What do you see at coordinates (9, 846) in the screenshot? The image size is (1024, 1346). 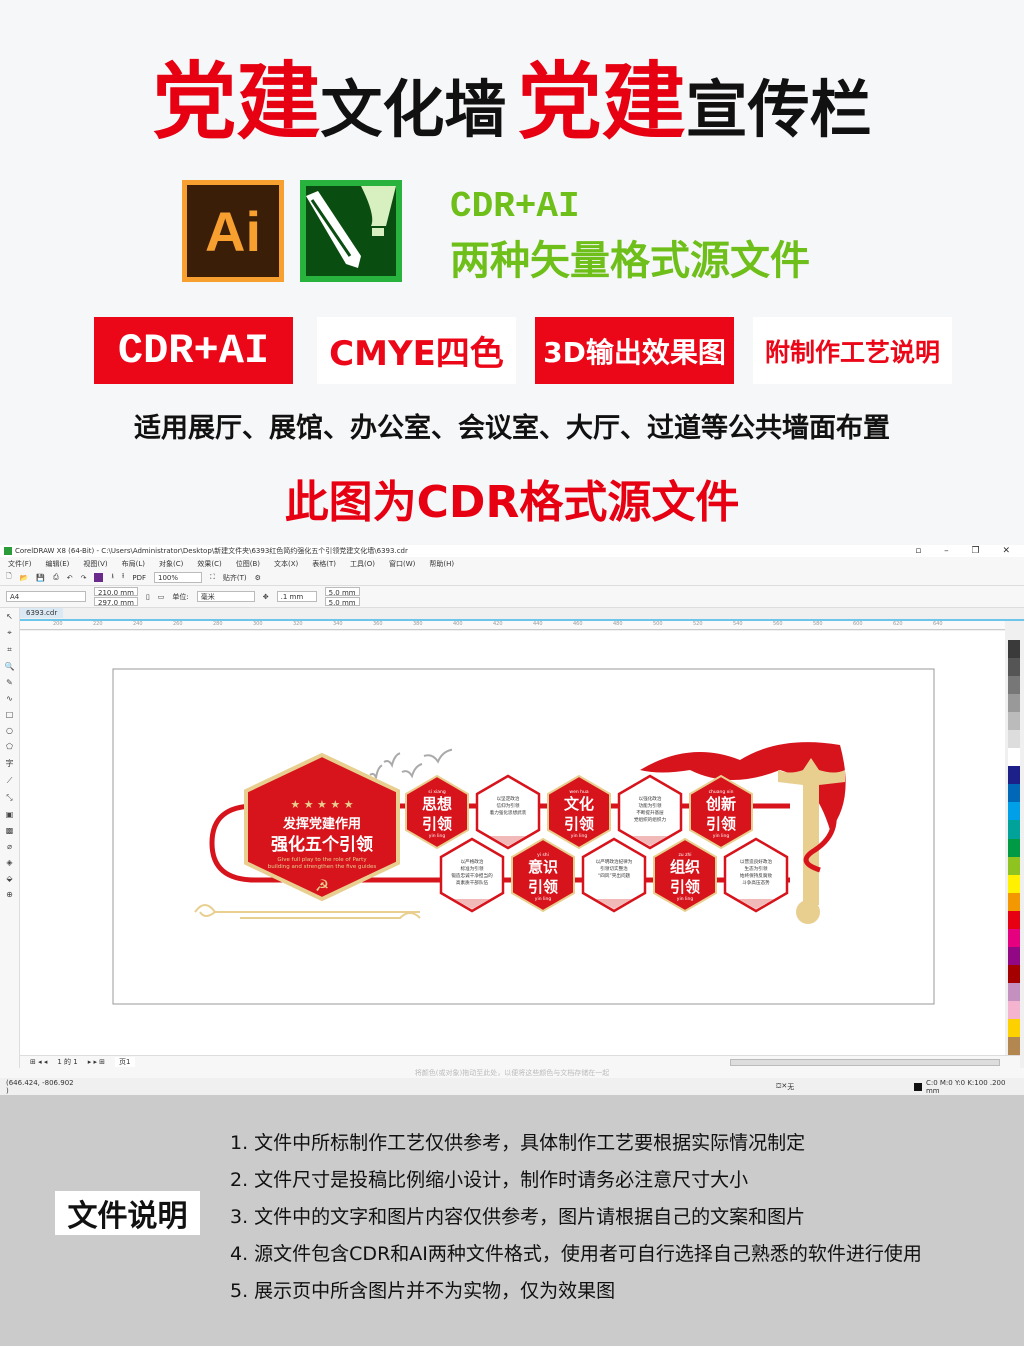 I see `eyedropper-icon: ⌀` at bounding box center [9, 846].